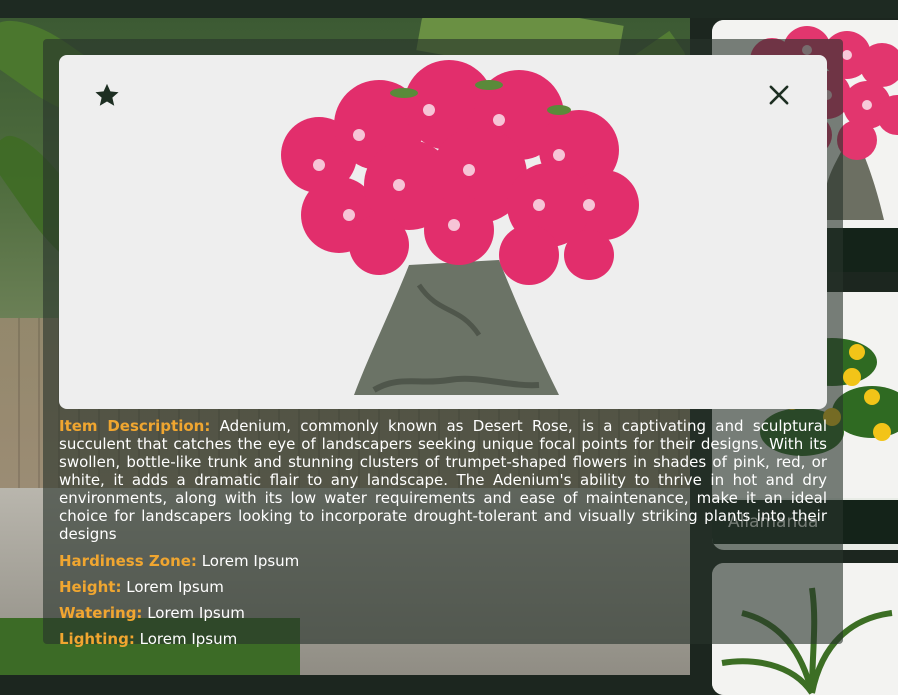 Image resolution: width=898 pixels, height=695 pixels. What do you see at coordinates (449, 9) in the screenshot?
I see `top-bar` at bounding box center [449, 9].